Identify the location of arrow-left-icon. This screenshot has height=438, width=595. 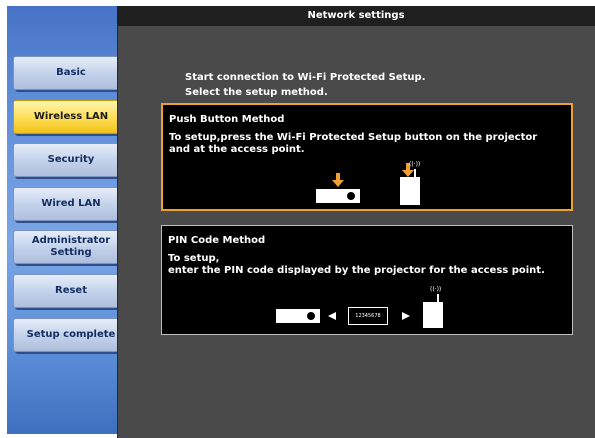
(332, 316).